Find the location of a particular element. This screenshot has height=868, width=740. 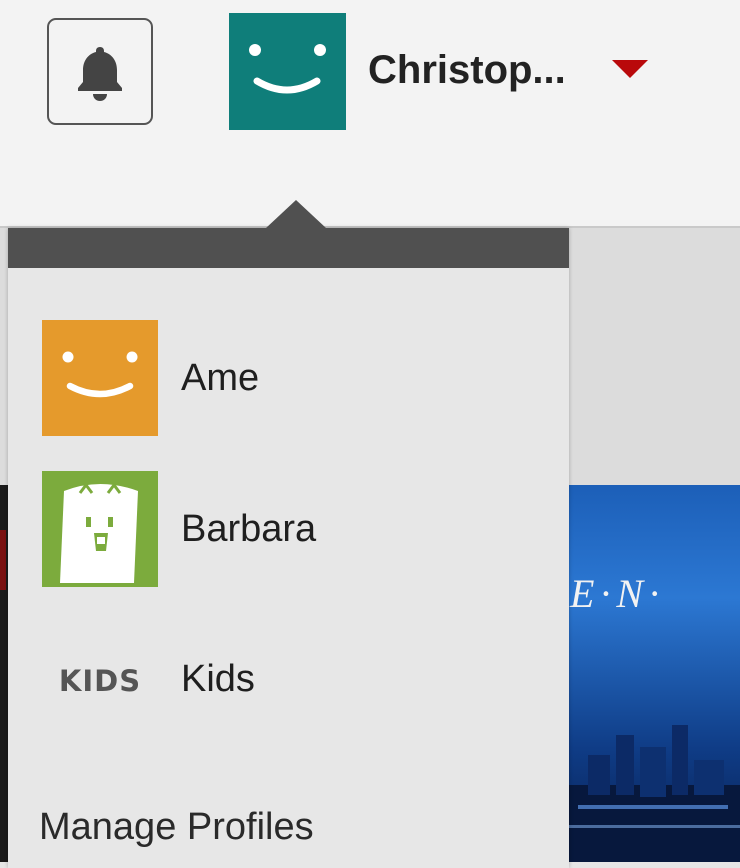

caret-down-icon is located at coordinates (630, 70).